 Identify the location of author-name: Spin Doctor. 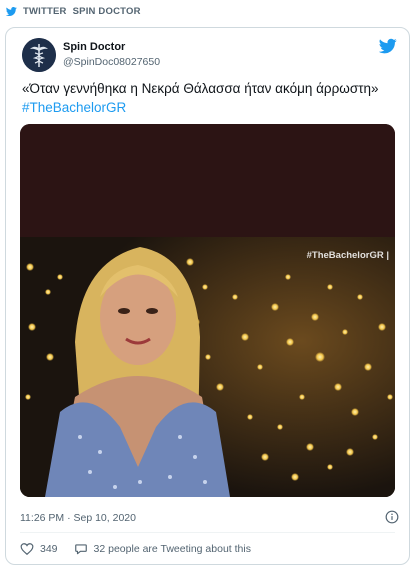
(94, 47).